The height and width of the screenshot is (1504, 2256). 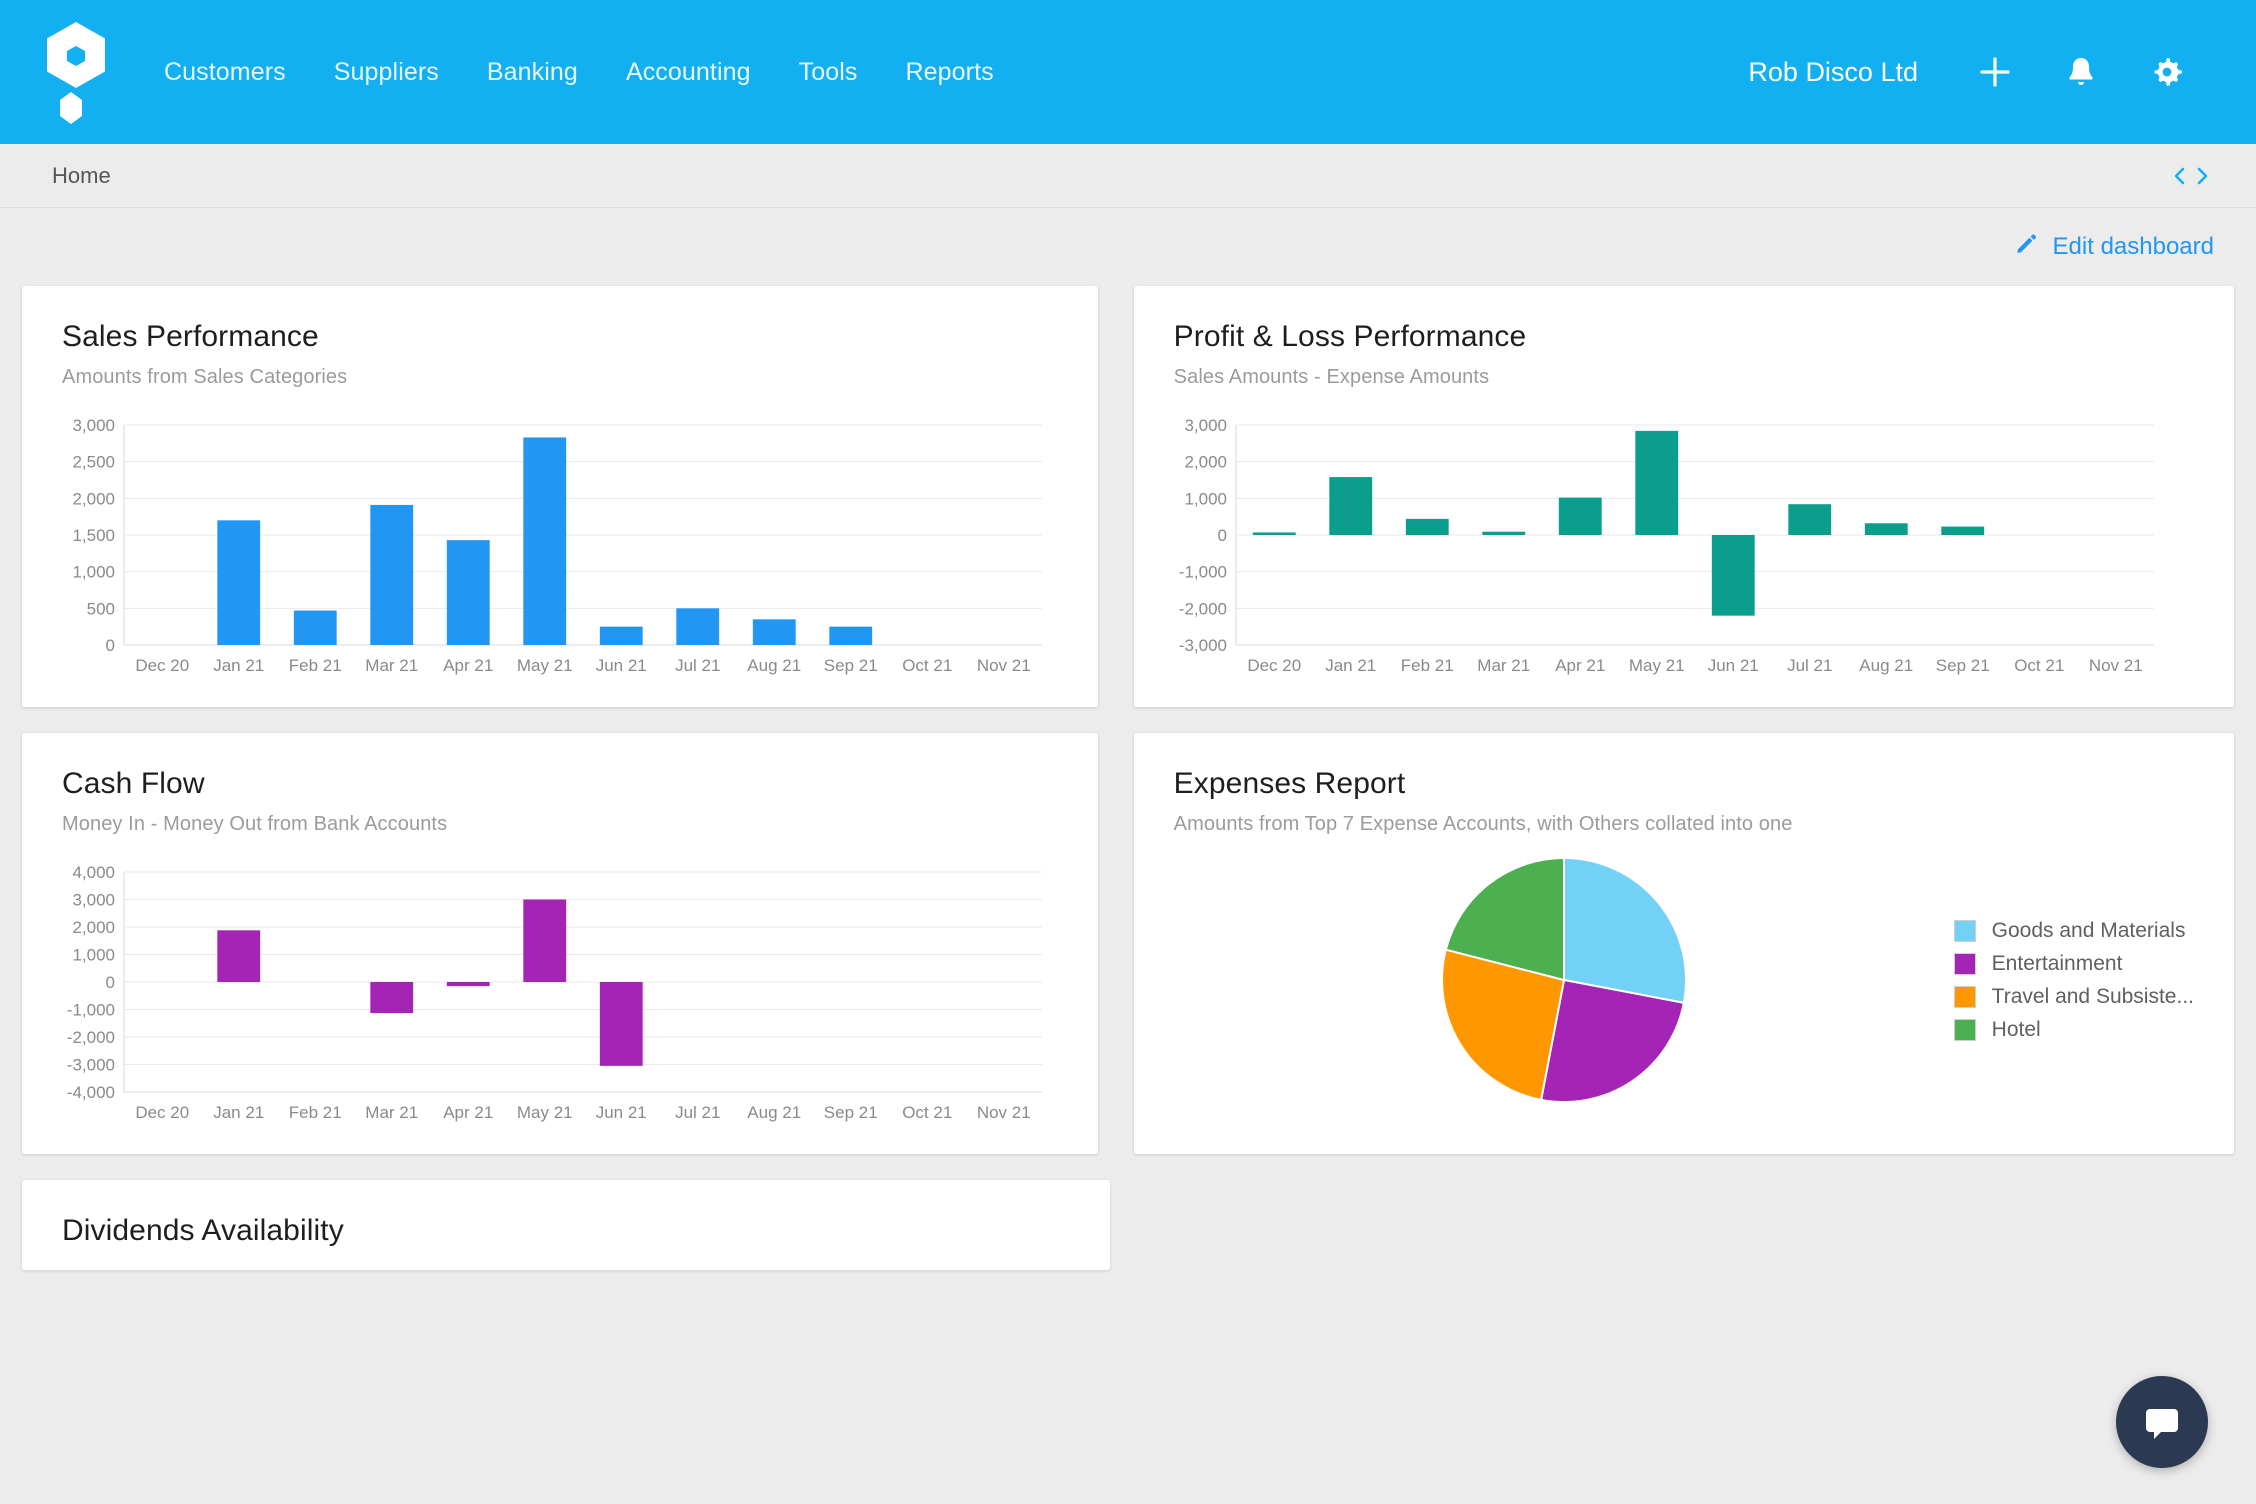 I want to click on svg-text: 2,500, so click(x=93, y=462).